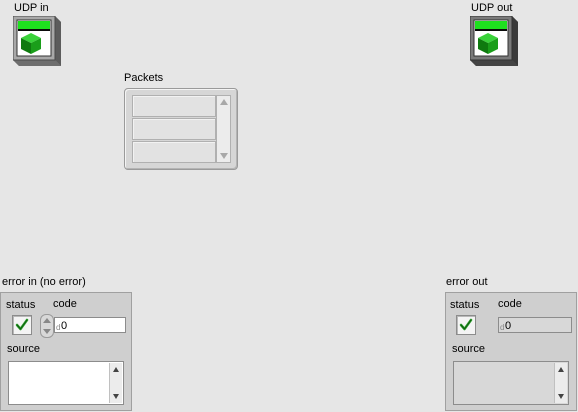  I want to click on udp-in-refnum, so click(38, 42).